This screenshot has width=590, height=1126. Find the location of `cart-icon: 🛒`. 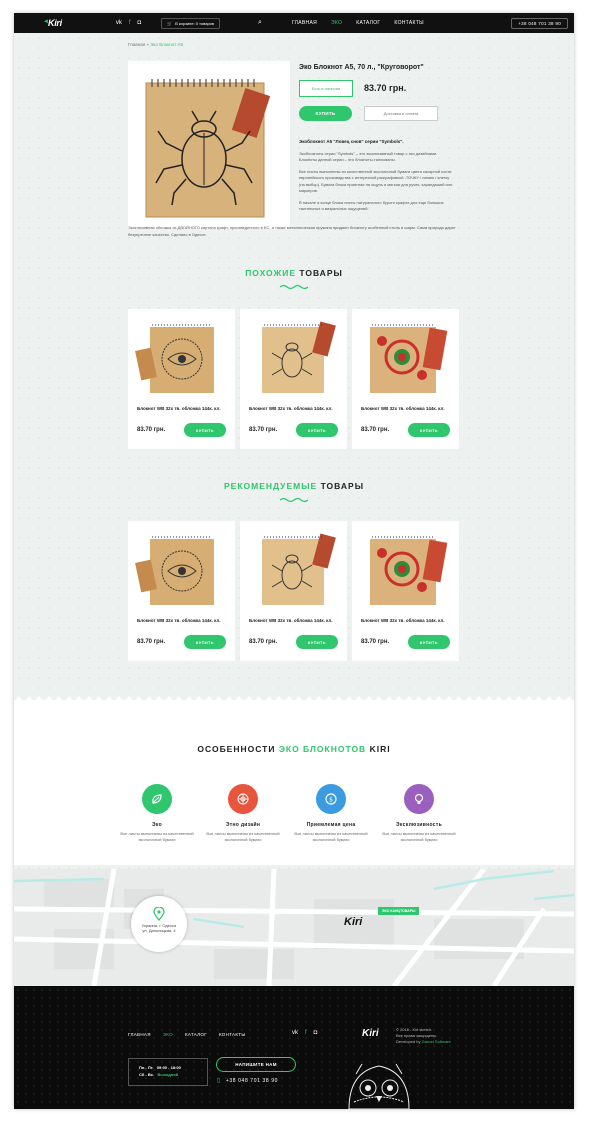

cart-icon: 🛒 is located at coordinates (170, 23).